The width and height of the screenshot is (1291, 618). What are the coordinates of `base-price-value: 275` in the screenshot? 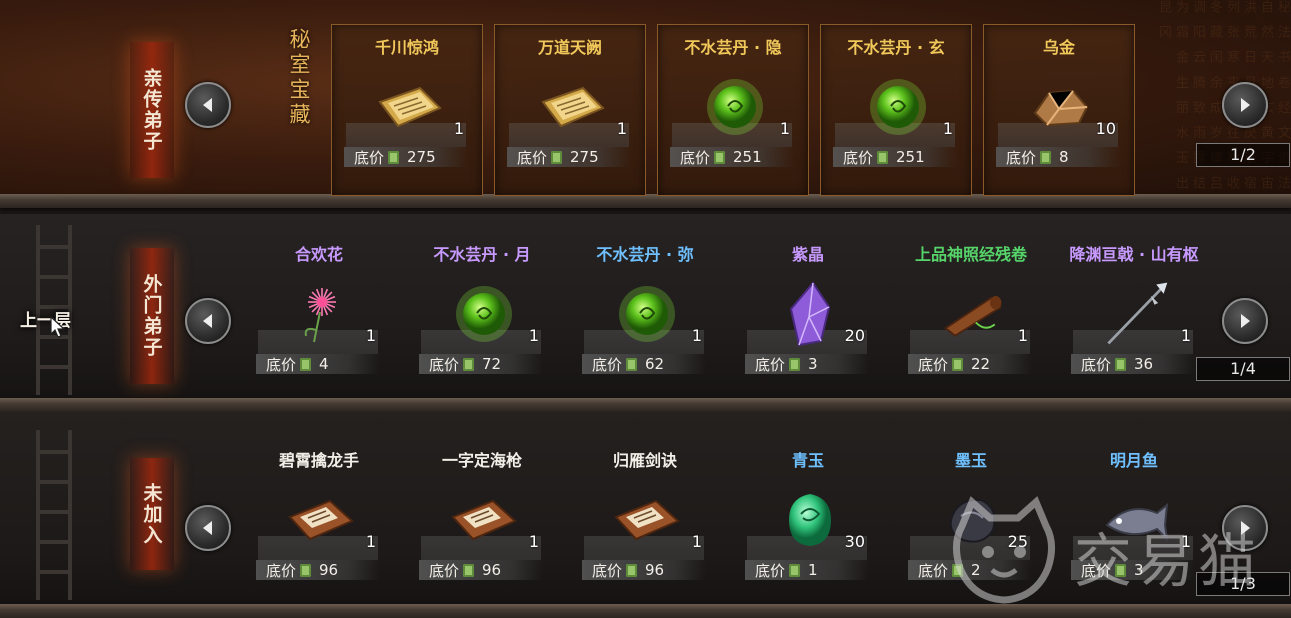 It's located at (421, 157).